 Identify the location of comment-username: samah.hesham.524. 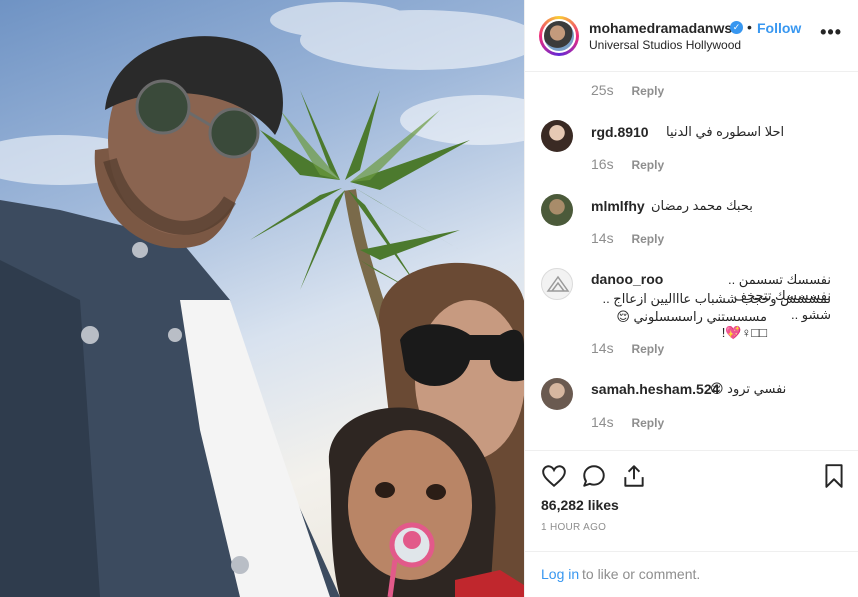
(655, 389).